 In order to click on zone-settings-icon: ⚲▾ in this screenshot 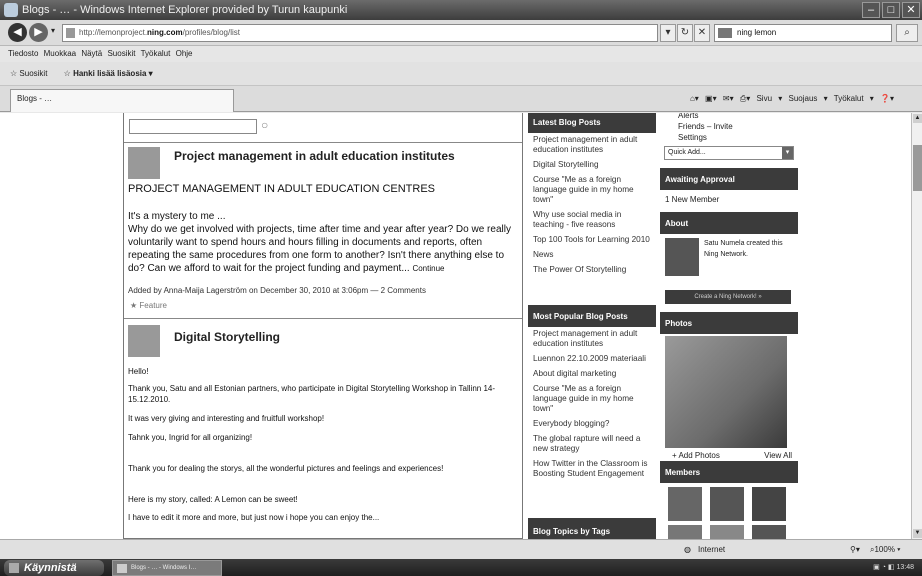, I will do `click(855, 550)`.